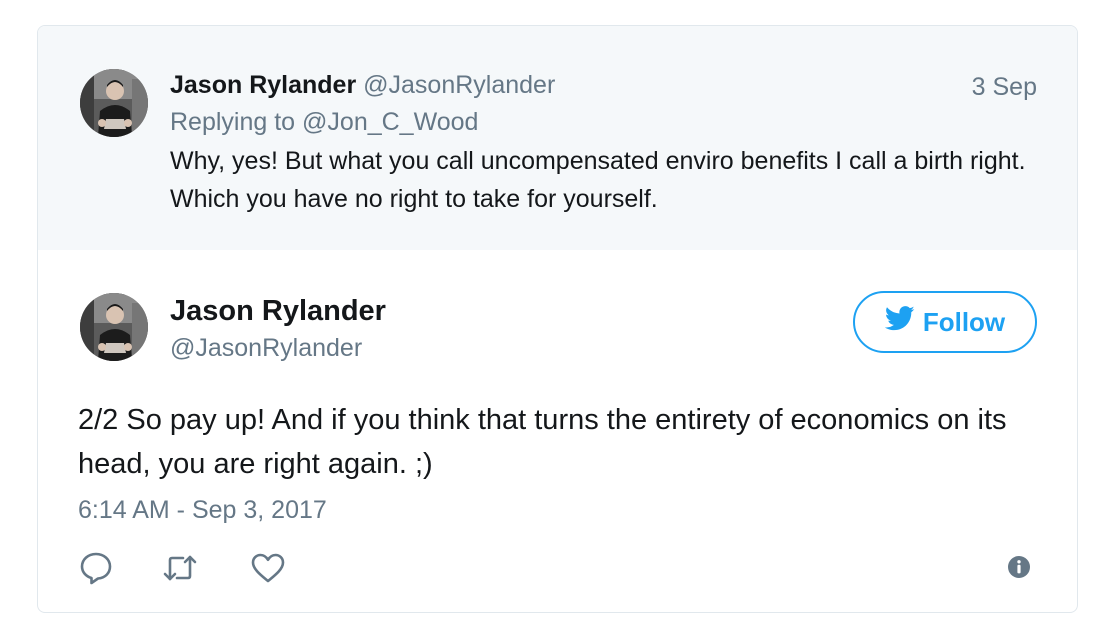  I want to click on author-block: Jason Rylander @JasonRylander, so click(278, 328).